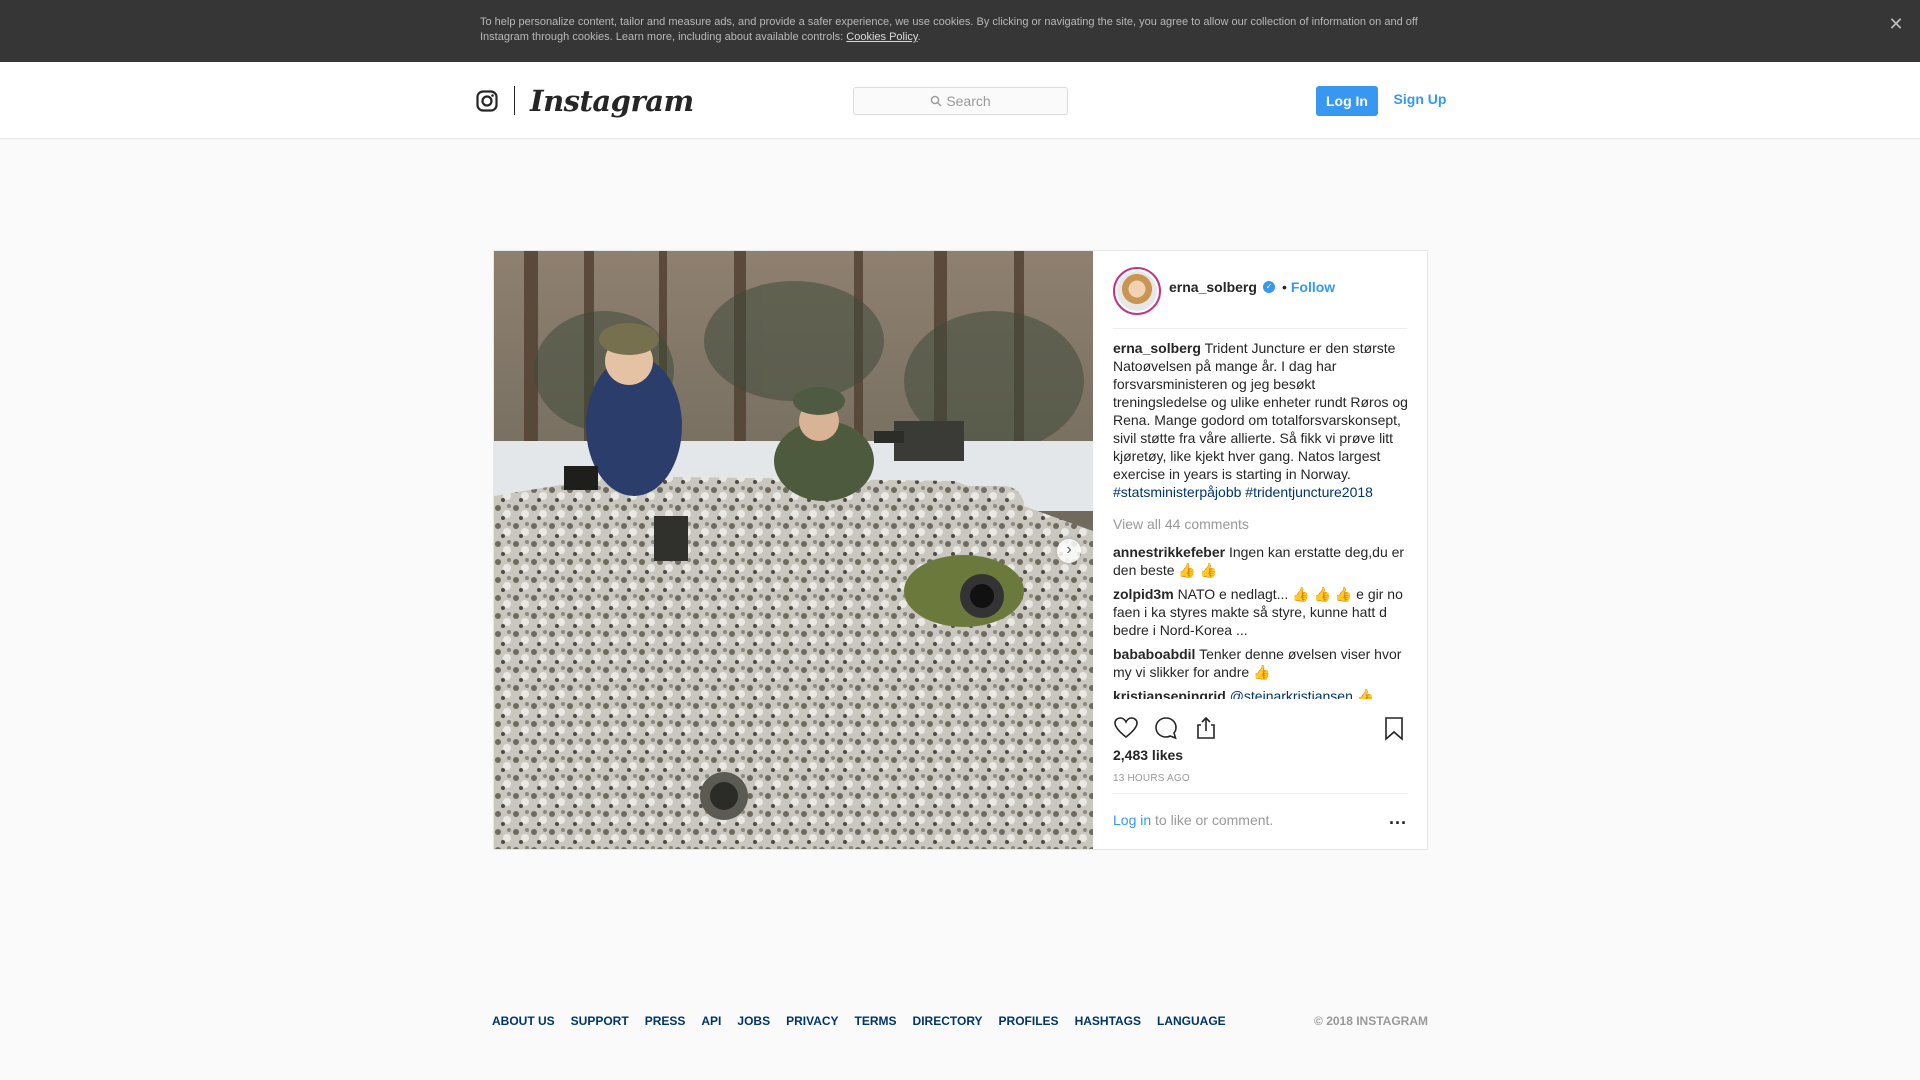 This screenshot has height=1080, width=1920. I want to click on search-input: Search, so click(960, 101).